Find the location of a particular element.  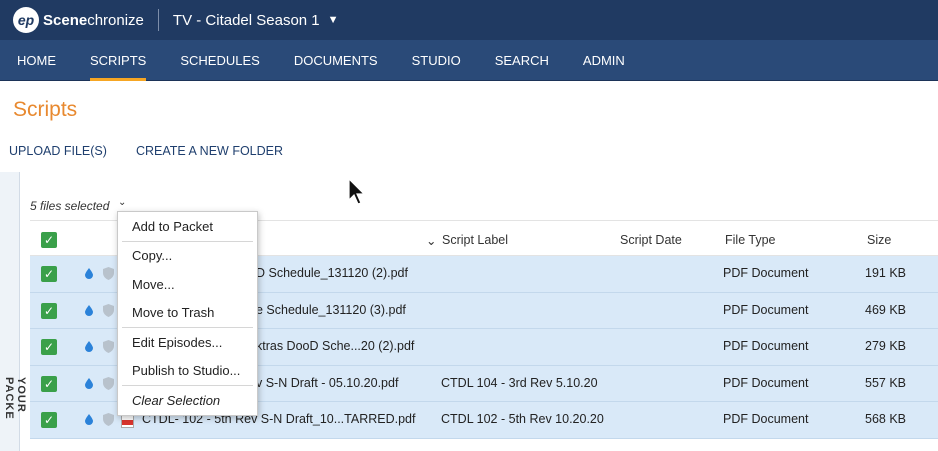

logo-text: Scenechronize is located at coordinates (93, 20).